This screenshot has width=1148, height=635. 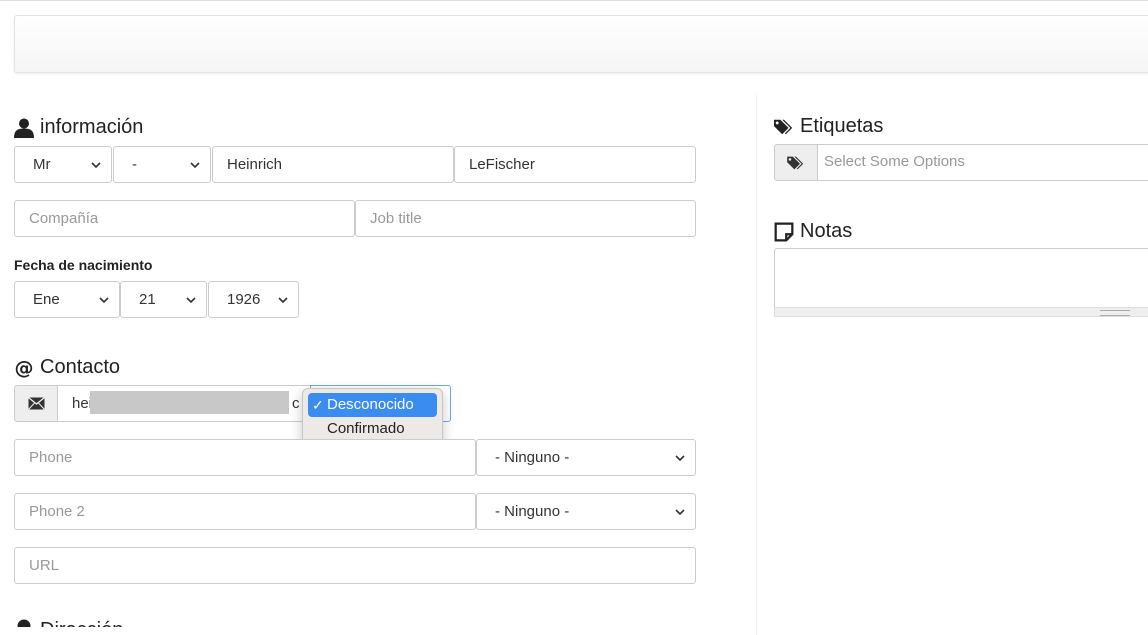 What do you see at coordinates (24, 128) in the screenshot?
I see `person-icon` at bounding box center [24, 128].